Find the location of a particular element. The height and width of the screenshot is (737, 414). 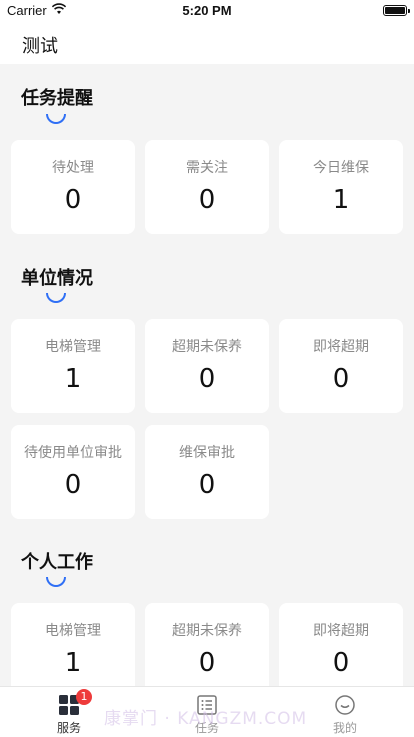

section-title-task-reminder: 任务提醒 is located at coordinates (57, 98).